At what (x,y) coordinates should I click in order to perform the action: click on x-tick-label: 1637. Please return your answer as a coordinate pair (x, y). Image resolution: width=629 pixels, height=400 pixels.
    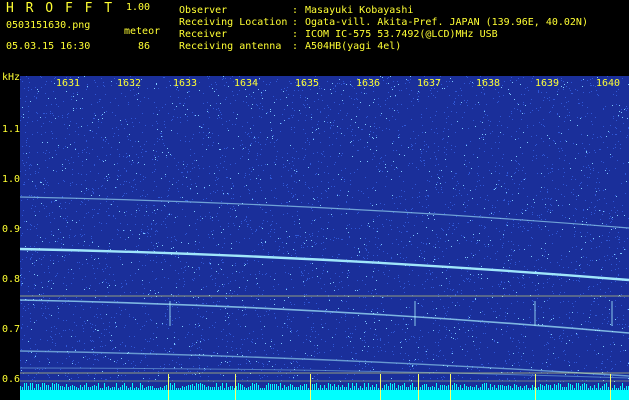
    Looking at the image, I should click on (429, 83).